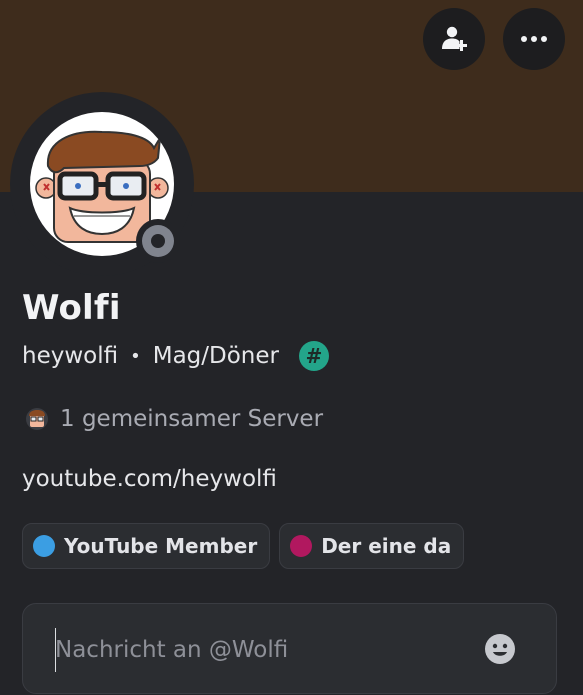 This screenshot has width=583, height=695. What do you see at coordinates (70, 356) in the screenshot?
I see `username: heywolfi` at bounding box center [70, 356].